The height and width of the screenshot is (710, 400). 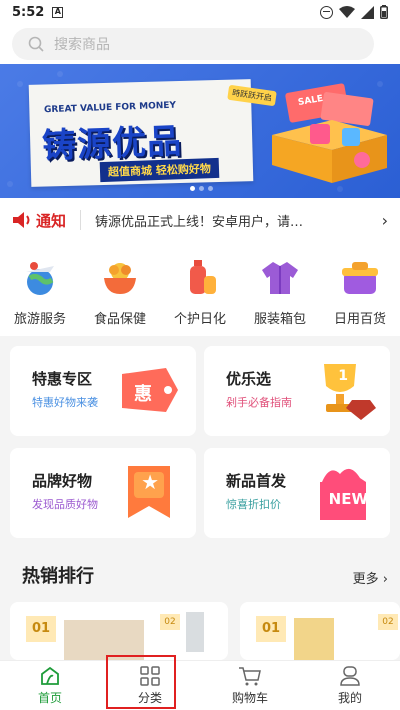 I want to click on gift-box-illustration, so click(x=329, y=133).